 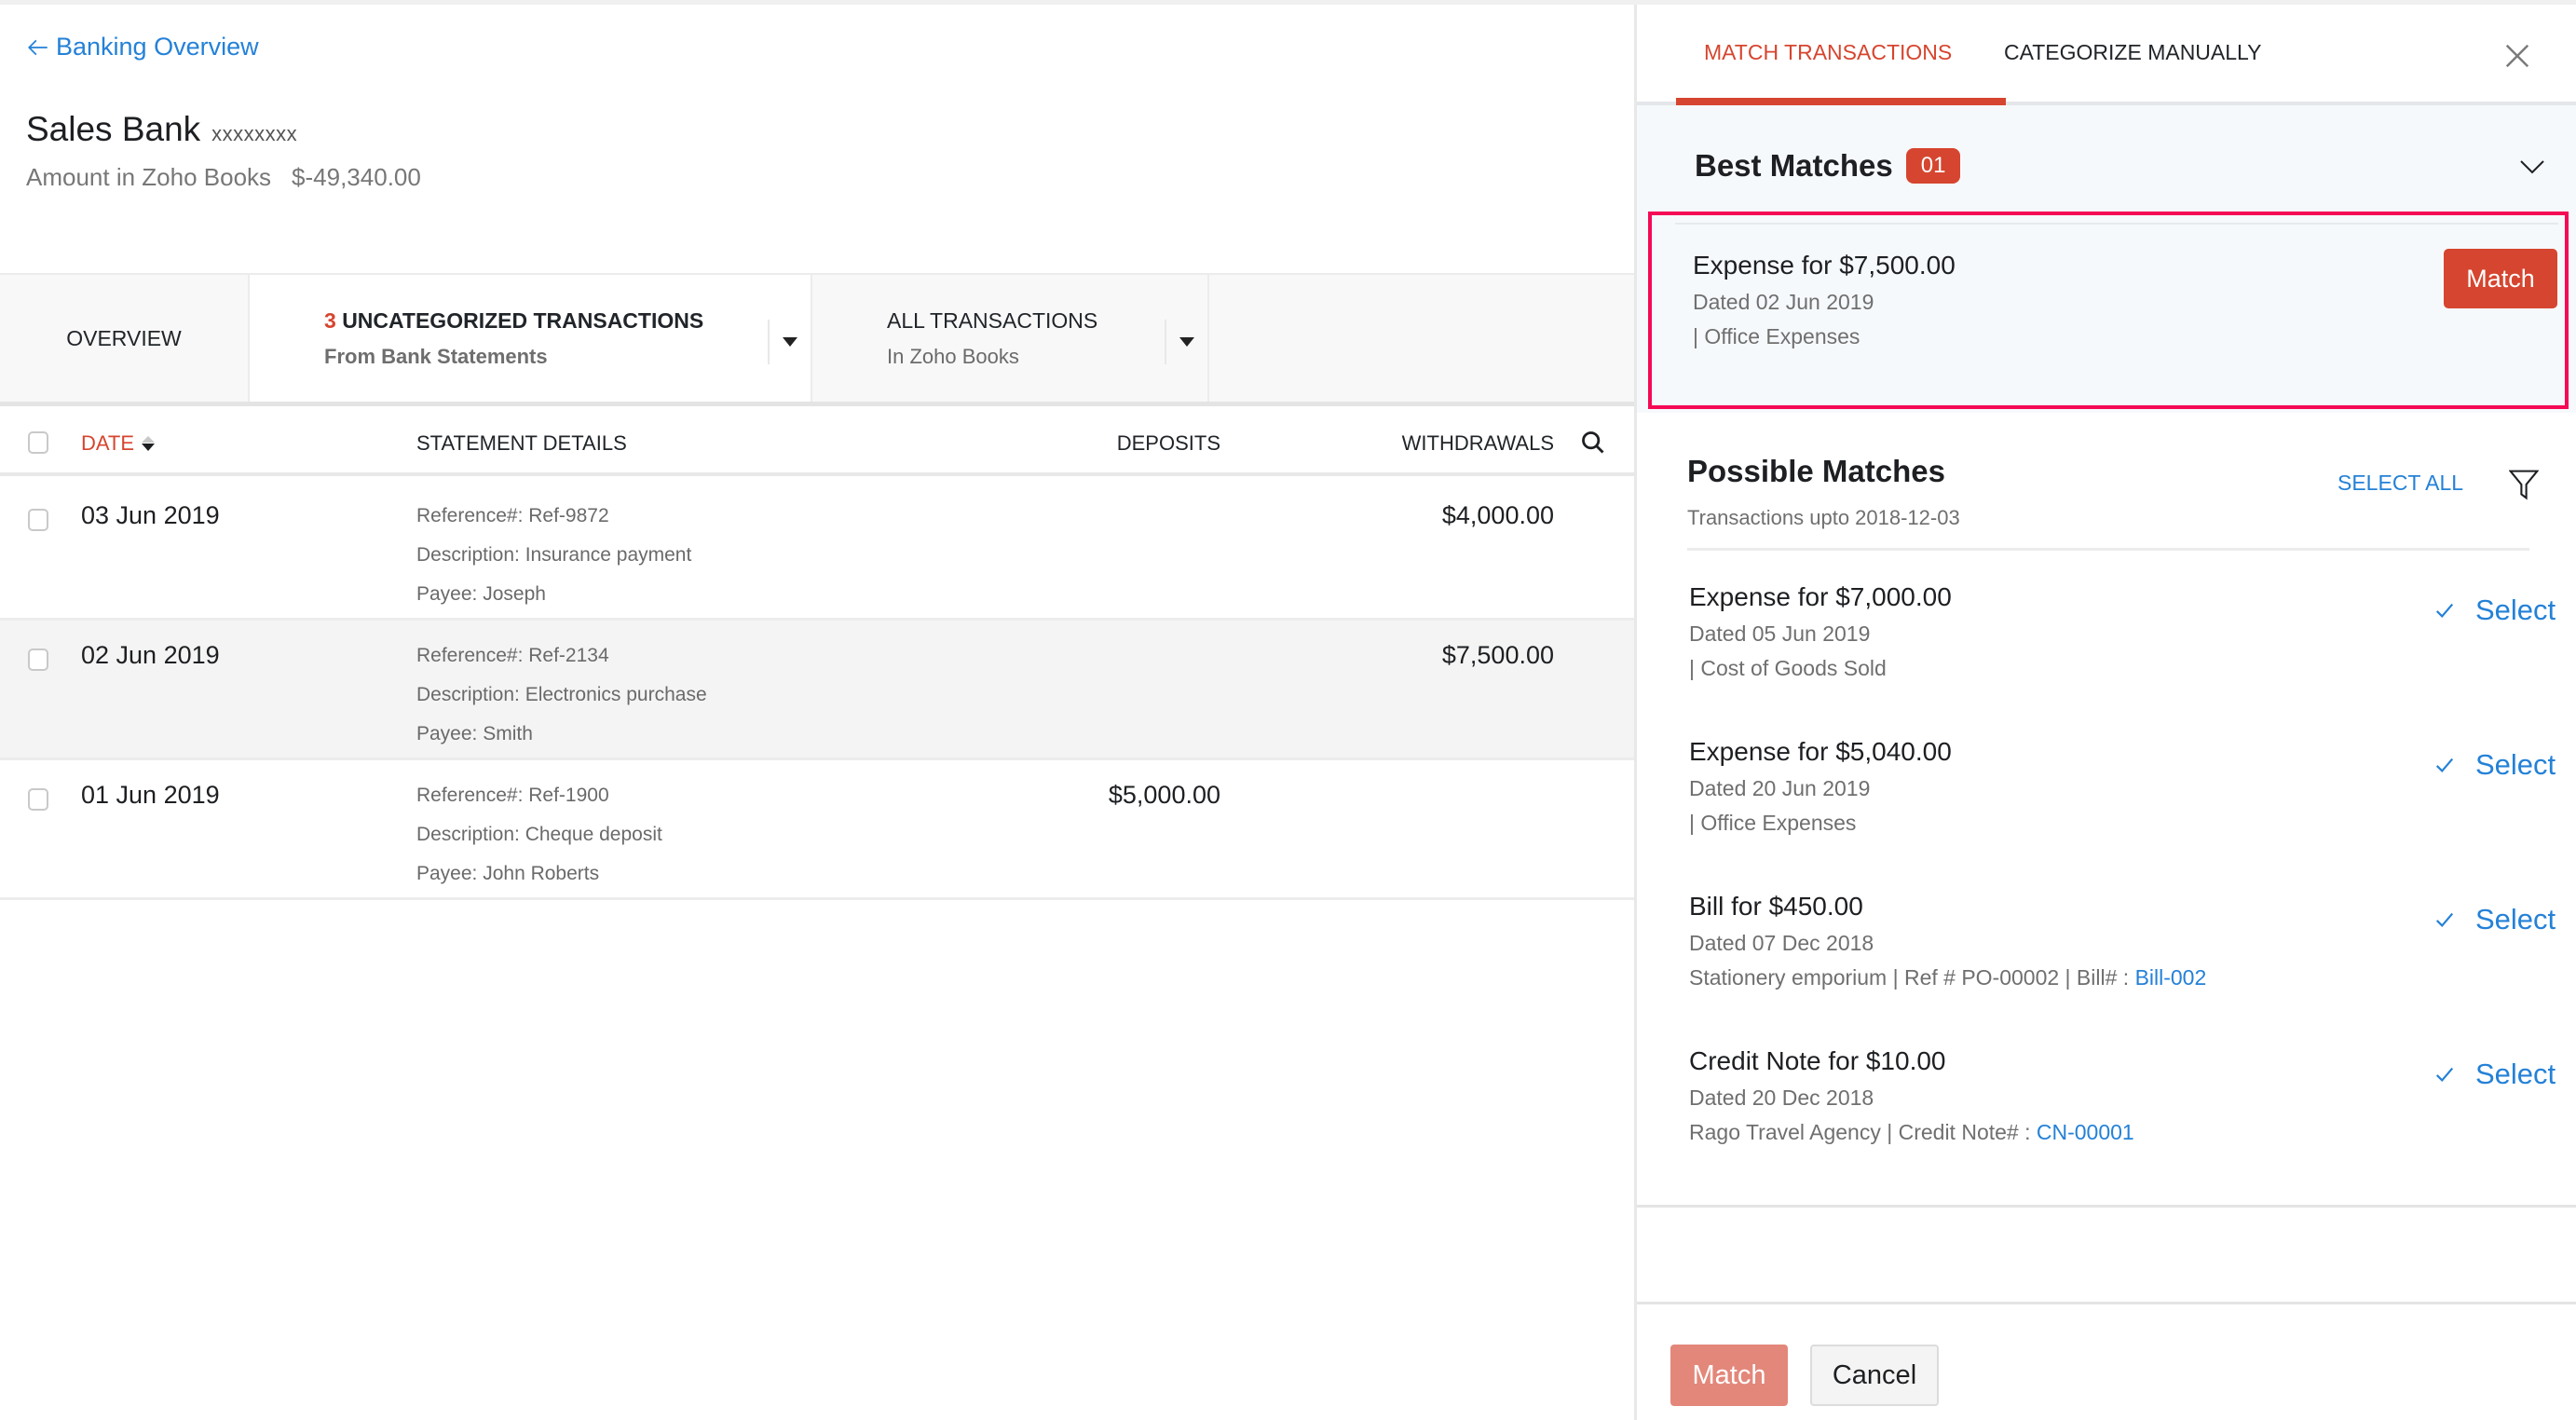 I want to click on match-meta-text: | Cost of Goods Sold, so click(x=1788, y=668).